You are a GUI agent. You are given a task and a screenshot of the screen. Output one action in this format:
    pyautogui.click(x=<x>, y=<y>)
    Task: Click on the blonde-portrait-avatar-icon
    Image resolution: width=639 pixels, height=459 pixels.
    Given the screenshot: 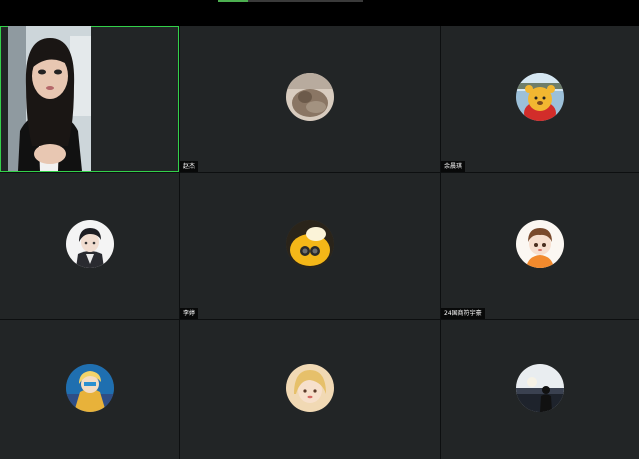 What is the action you would take?
    pyautogui.click(x=310, y=387)
    